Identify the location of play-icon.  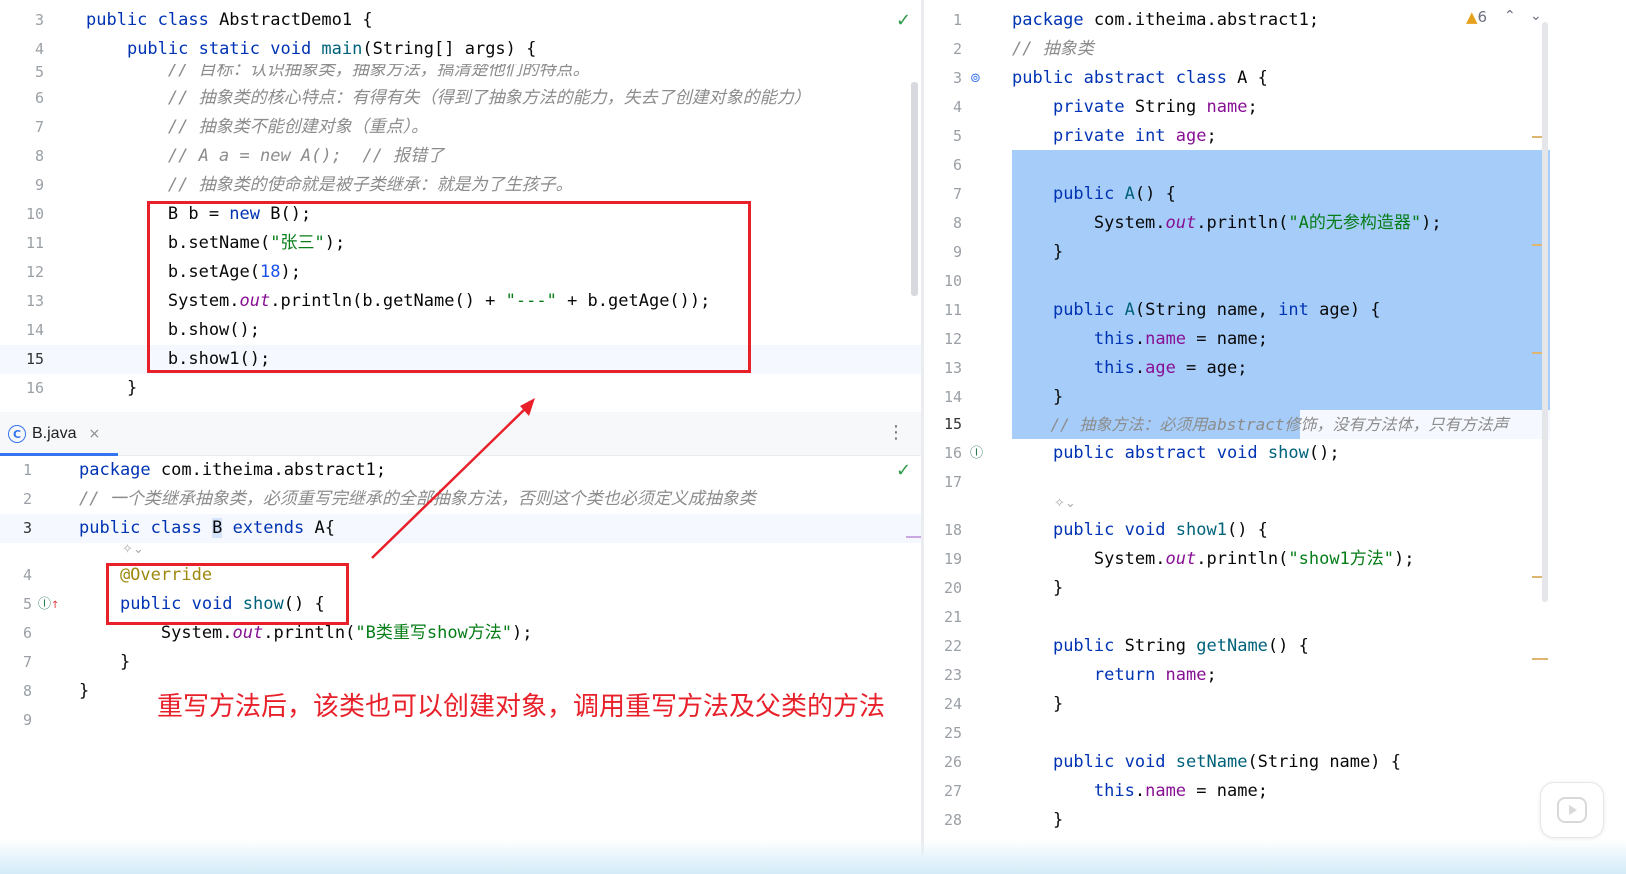
(1572, 810).